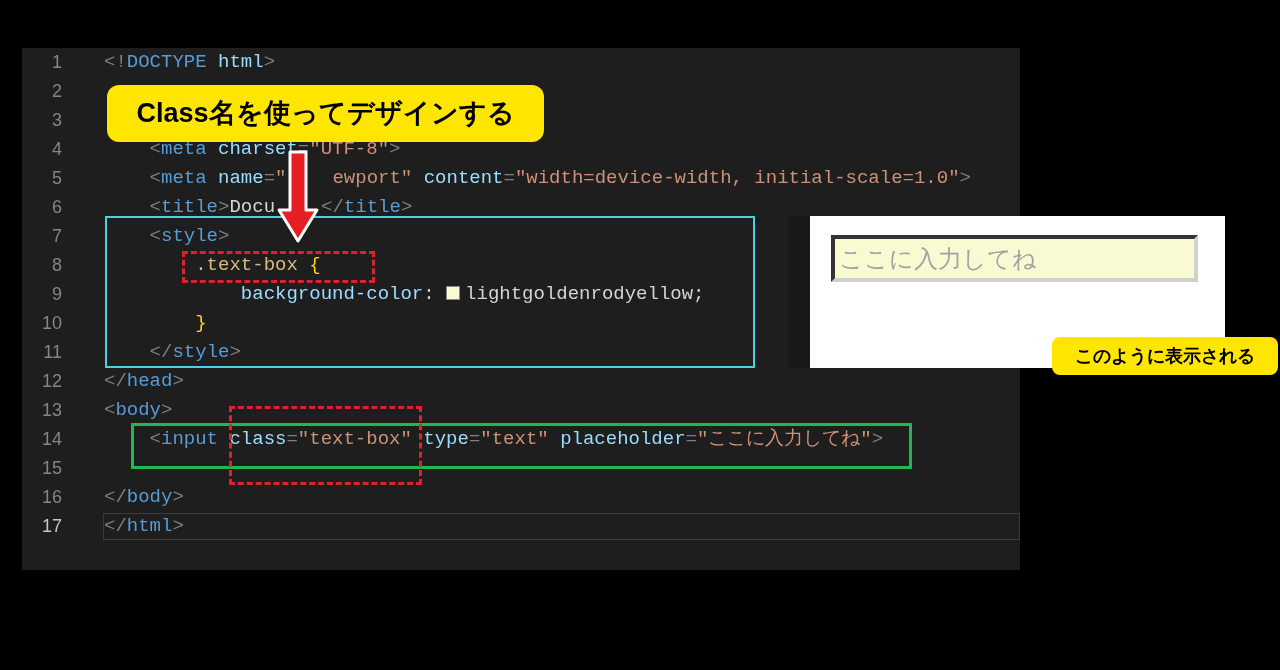 The image size is (1280, 670). What do you see at coordinates (516, 439) in the screenshot?
I see `code-line: <input class="text-box" type="text" placeholder="ここに入力してね">` at bounding box center [516, 439].